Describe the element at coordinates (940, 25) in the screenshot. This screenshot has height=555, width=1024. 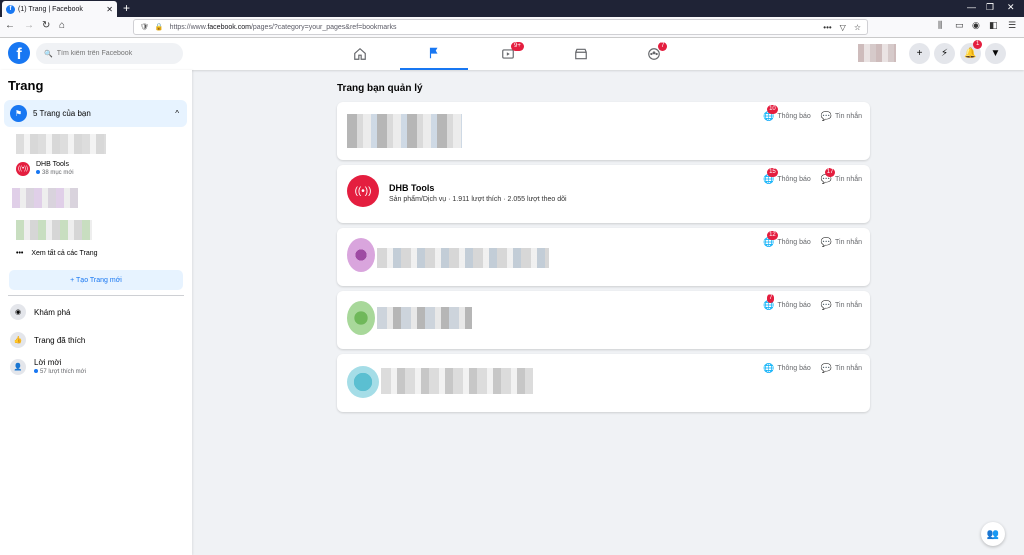
I see `library-icon: ⫼` at that location.